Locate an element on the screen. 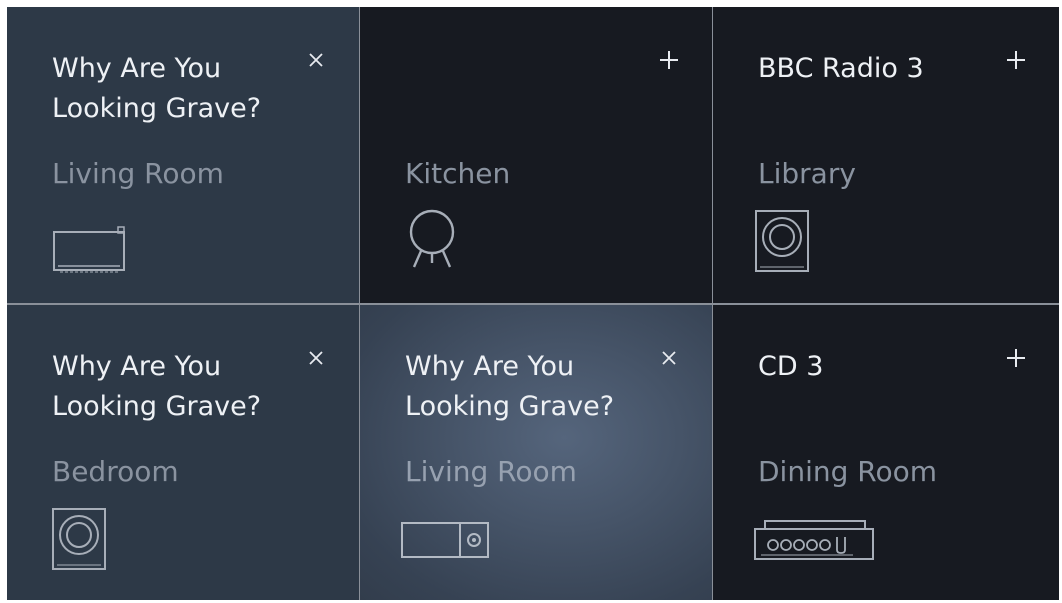 Image resolution: width=1062 pixels, height=603 pixels. room-name: Kitchen is located at coordinates (458, 173).